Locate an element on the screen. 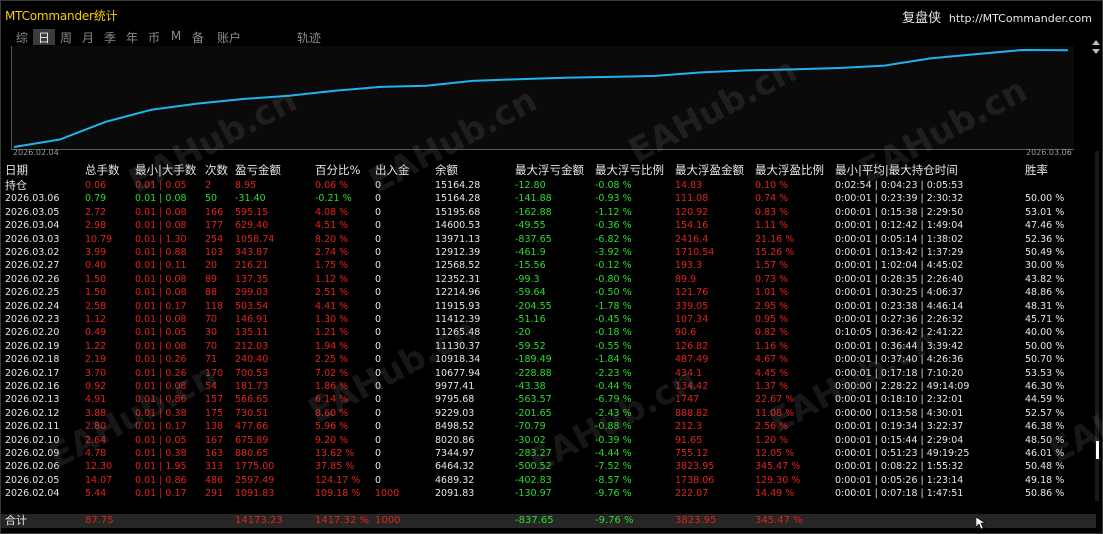 This screenshot has width=1103, height=534. cell-max-fl: -402.83 is located at coordinates (533, 480).